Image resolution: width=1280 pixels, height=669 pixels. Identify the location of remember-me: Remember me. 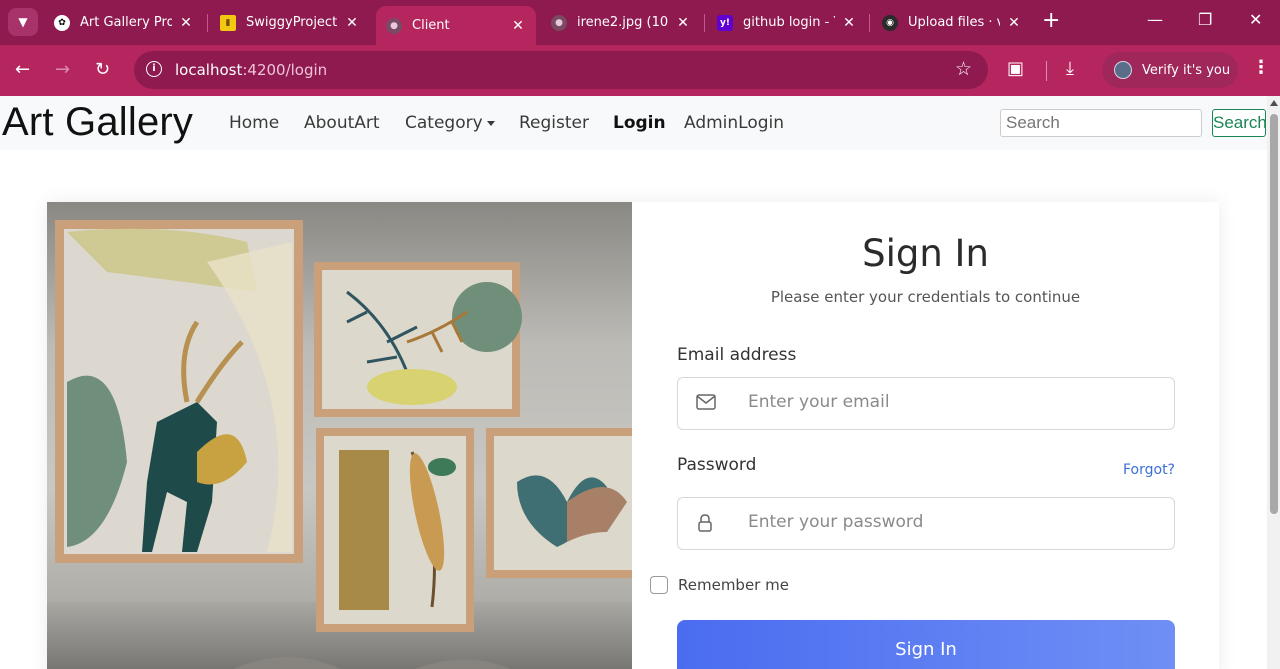
(719, 585).